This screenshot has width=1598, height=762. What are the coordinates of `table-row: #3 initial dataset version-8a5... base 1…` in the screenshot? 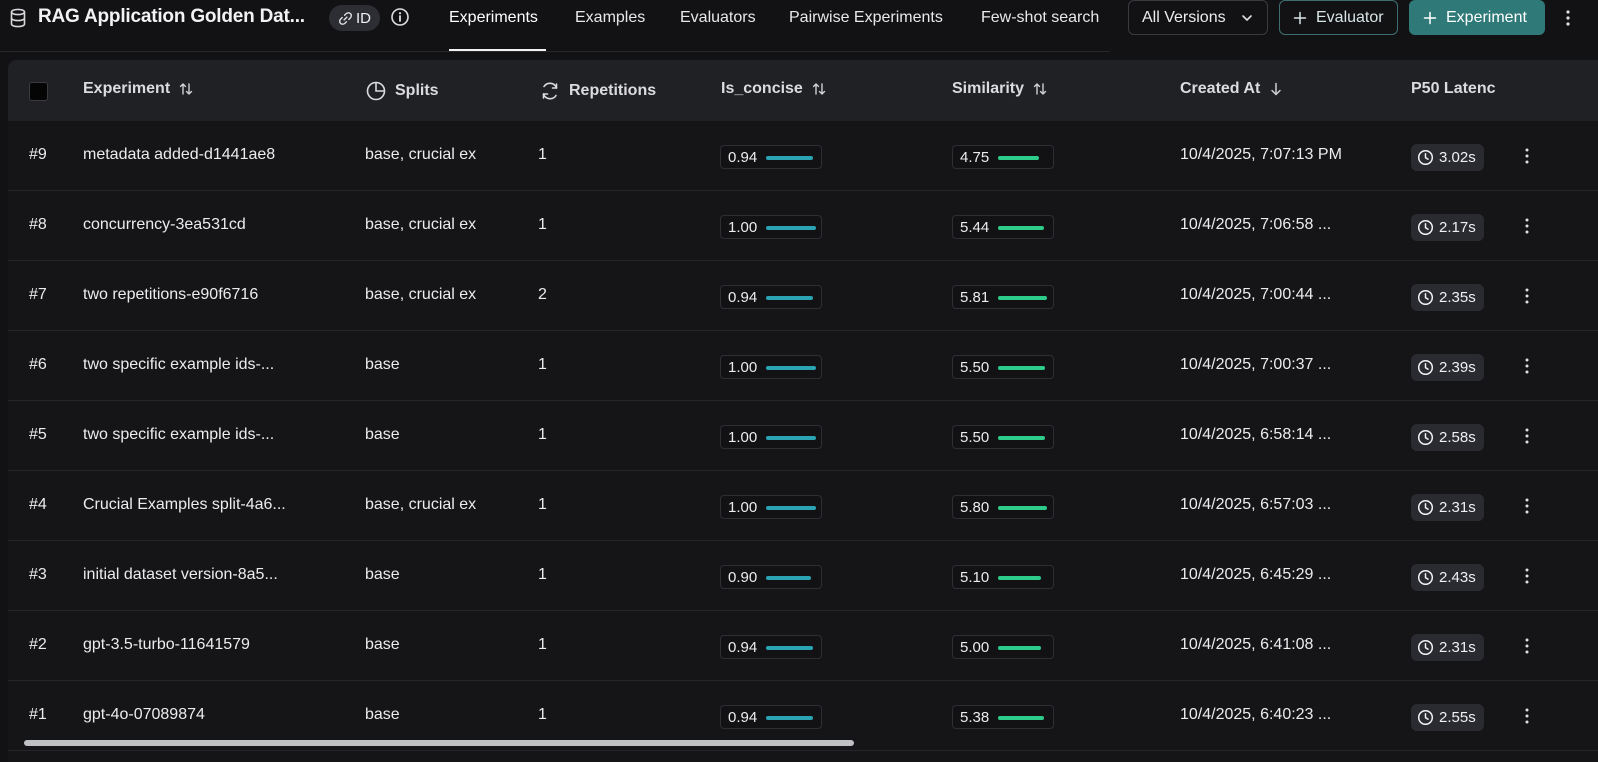 It's located at (803, 576).